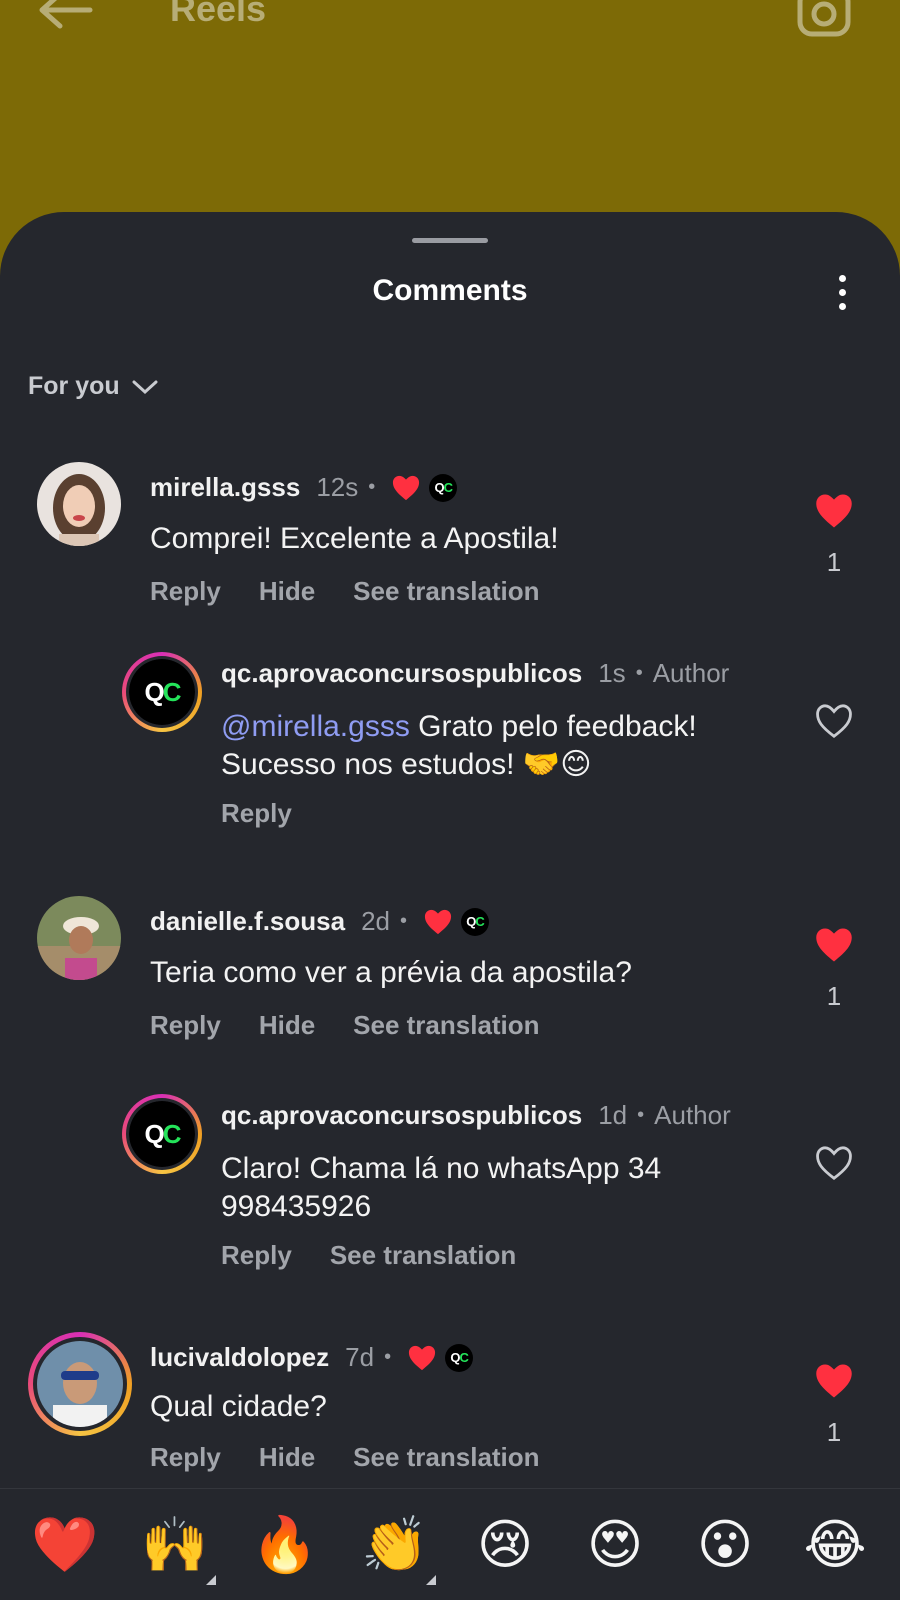 Image resolution: width=900 pixels, height=1600 pixels. I want to click on chevron-down-icon, so click(145, 387).